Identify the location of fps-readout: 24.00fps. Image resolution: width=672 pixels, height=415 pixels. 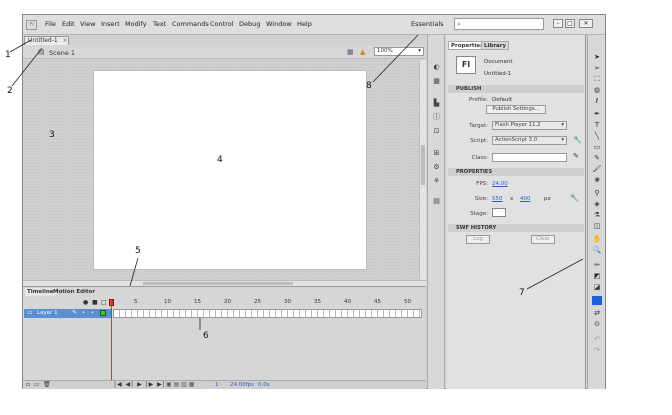
(242, 385).